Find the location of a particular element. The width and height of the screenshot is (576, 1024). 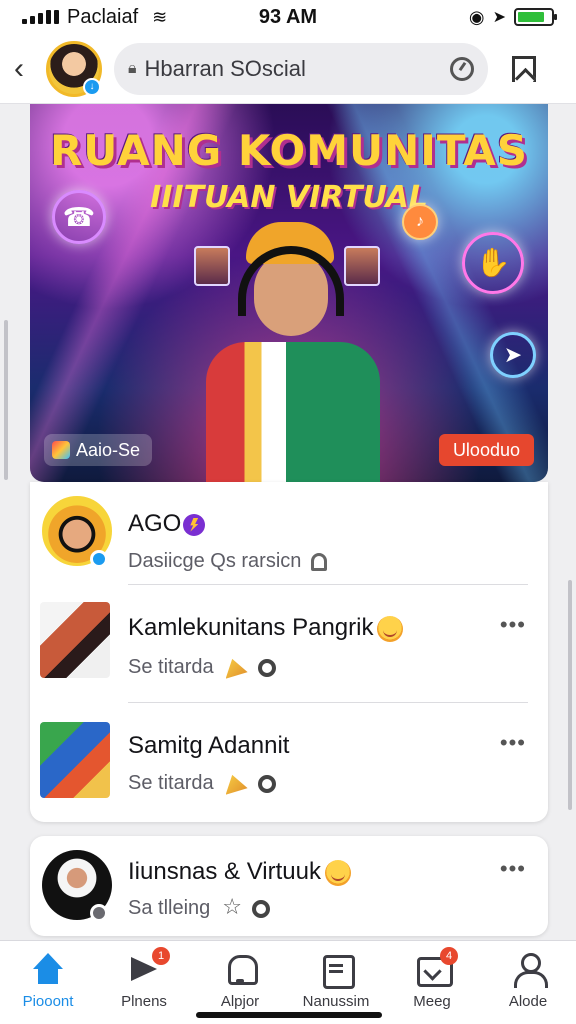

list-item: Kamlekunitans Pangrik ••• Se titarda is located at coordinates (289, 650).